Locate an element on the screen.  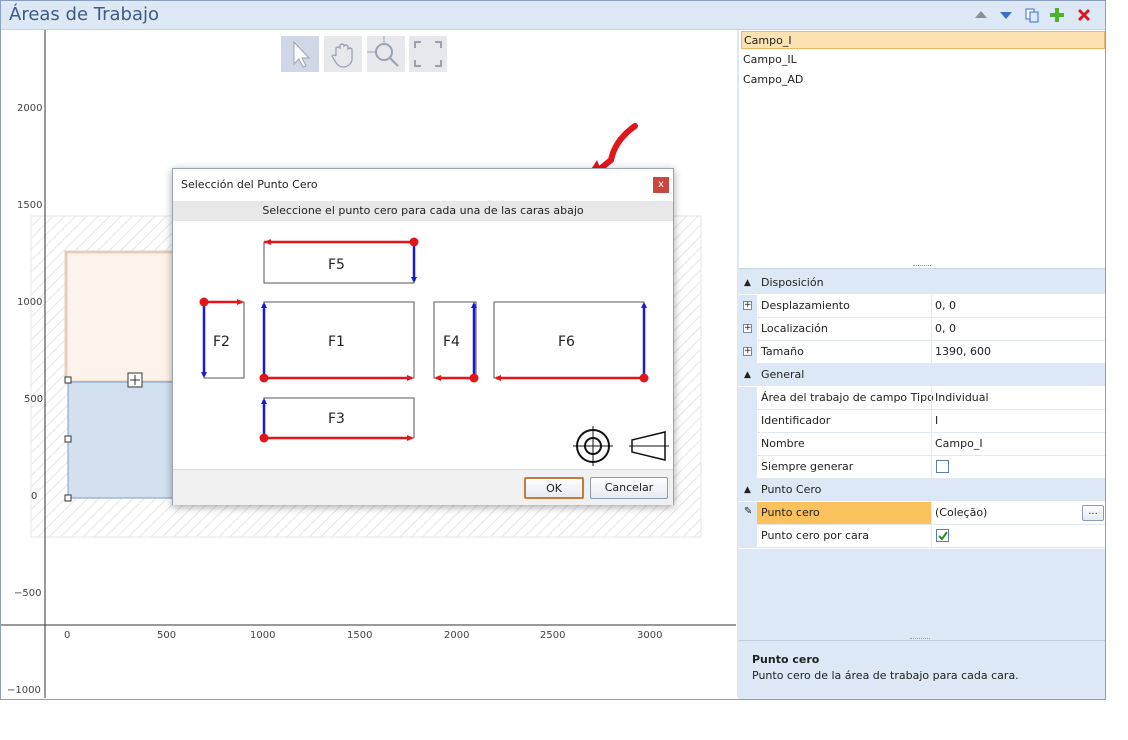
fit-icon is located at coordinates (428, 54).